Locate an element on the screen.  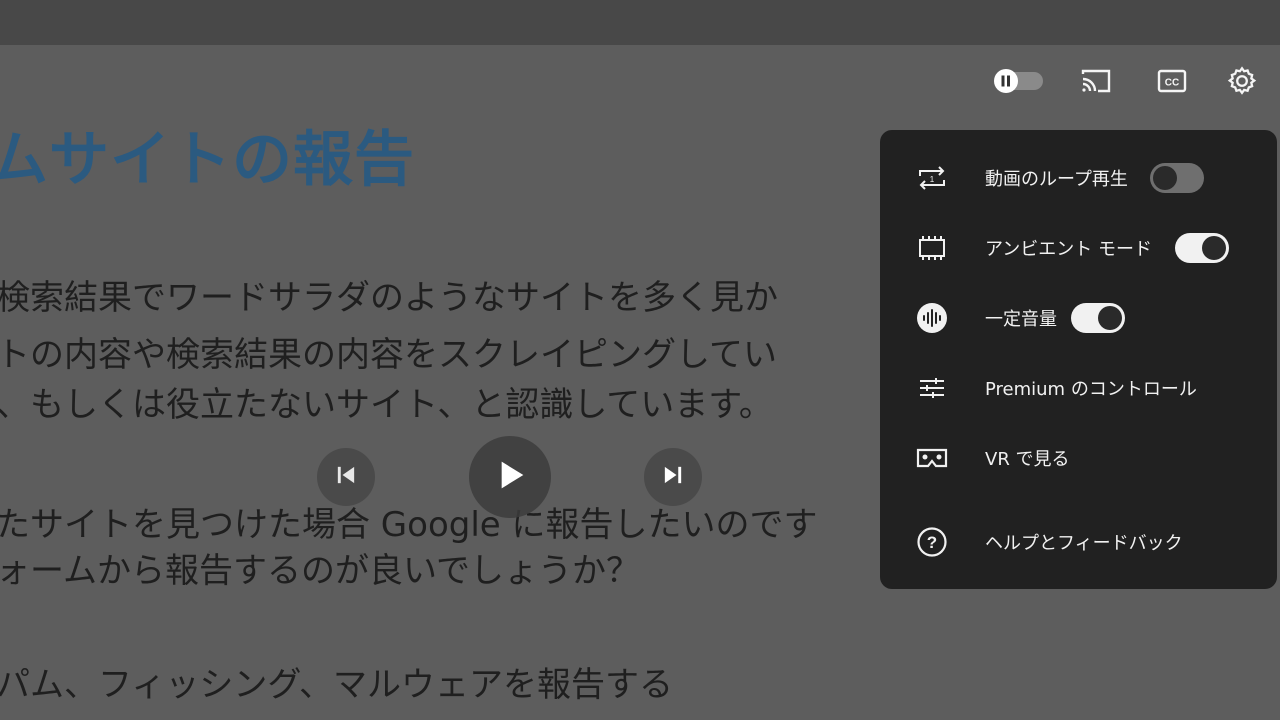
stable-volume-icon is located at coordinates (932, 318).